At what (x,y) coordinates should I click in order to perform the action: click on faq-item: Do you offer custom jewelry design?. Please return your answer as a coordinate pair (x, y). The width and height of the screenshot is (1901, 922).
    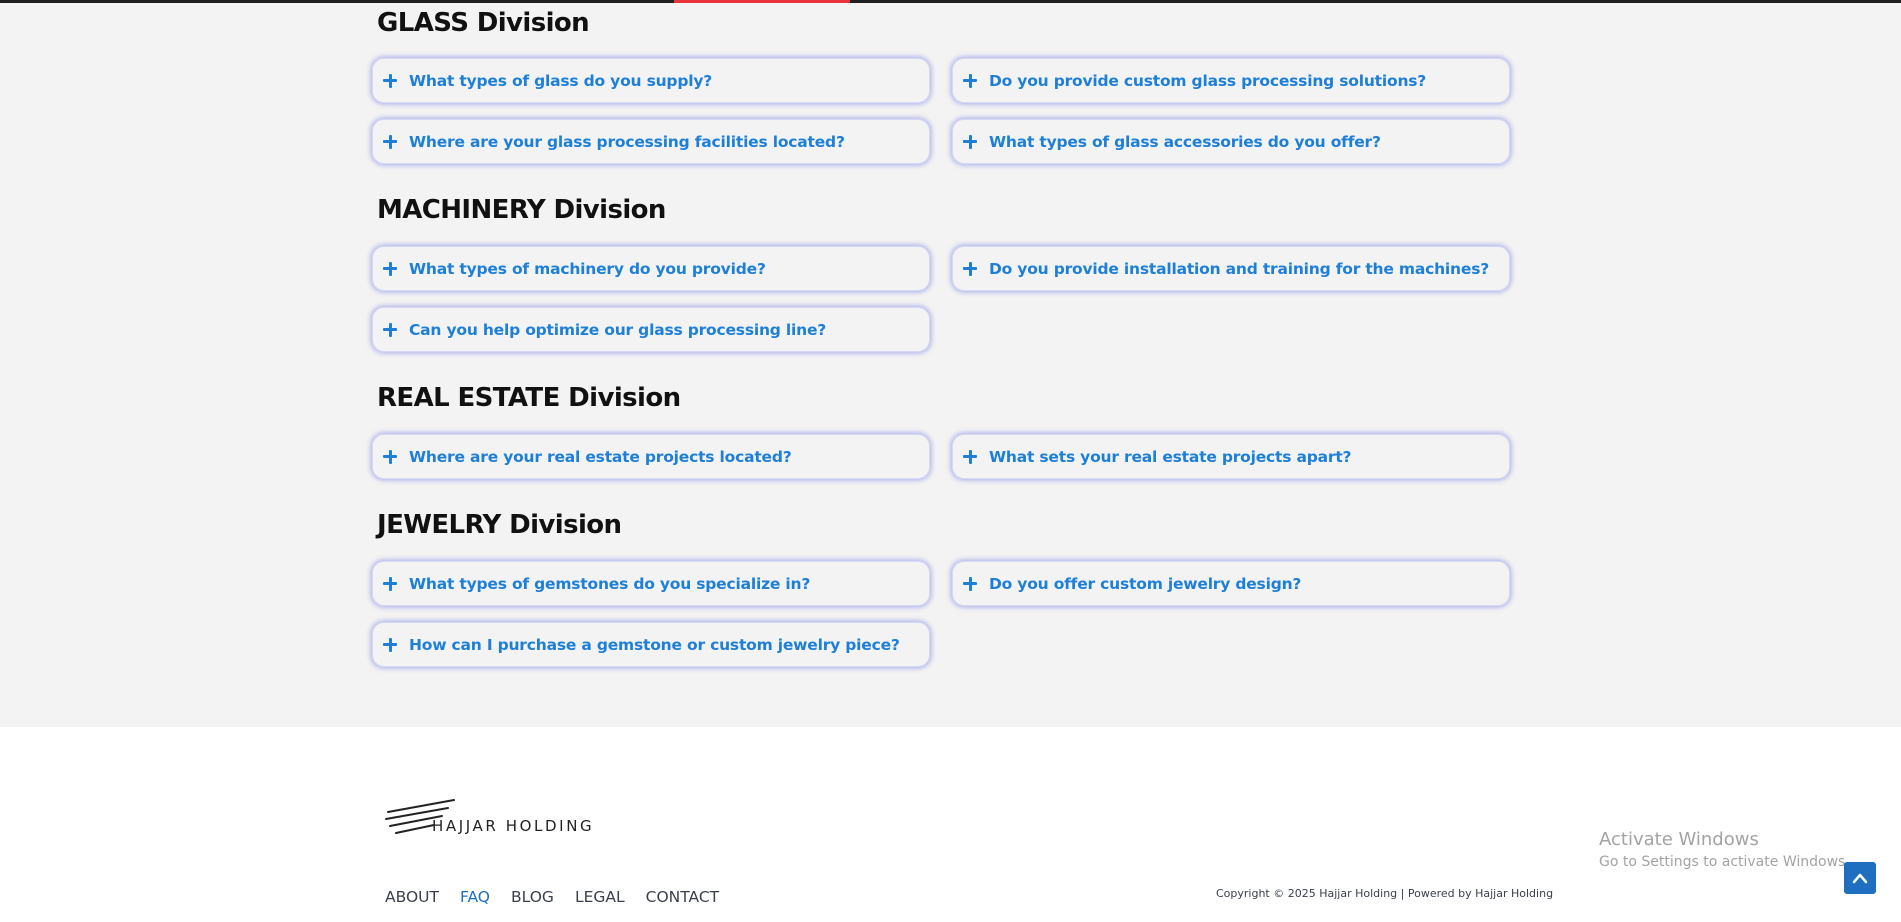
    Looking at the image, I should click on (1231, 583).